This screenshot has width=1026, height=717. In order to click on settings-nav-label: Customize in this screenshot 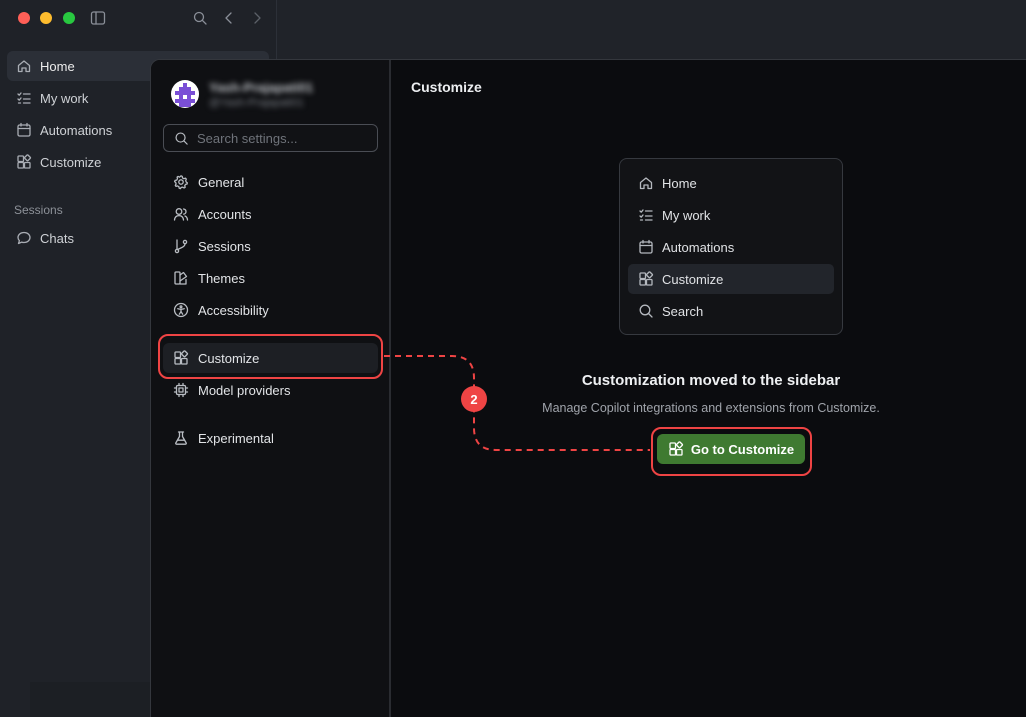, I will do `click(229, 358)`.